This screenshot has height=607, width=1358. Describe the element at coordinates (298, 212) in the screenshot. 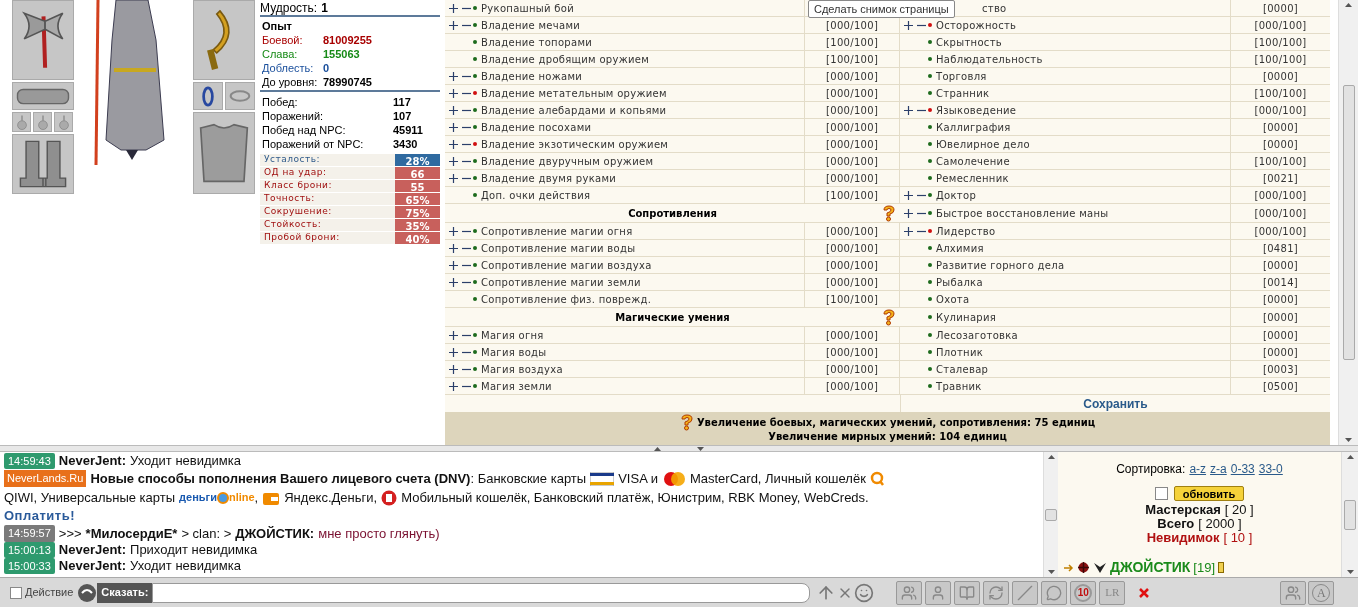

I see `stat-label: Сокрушение:` at that location.